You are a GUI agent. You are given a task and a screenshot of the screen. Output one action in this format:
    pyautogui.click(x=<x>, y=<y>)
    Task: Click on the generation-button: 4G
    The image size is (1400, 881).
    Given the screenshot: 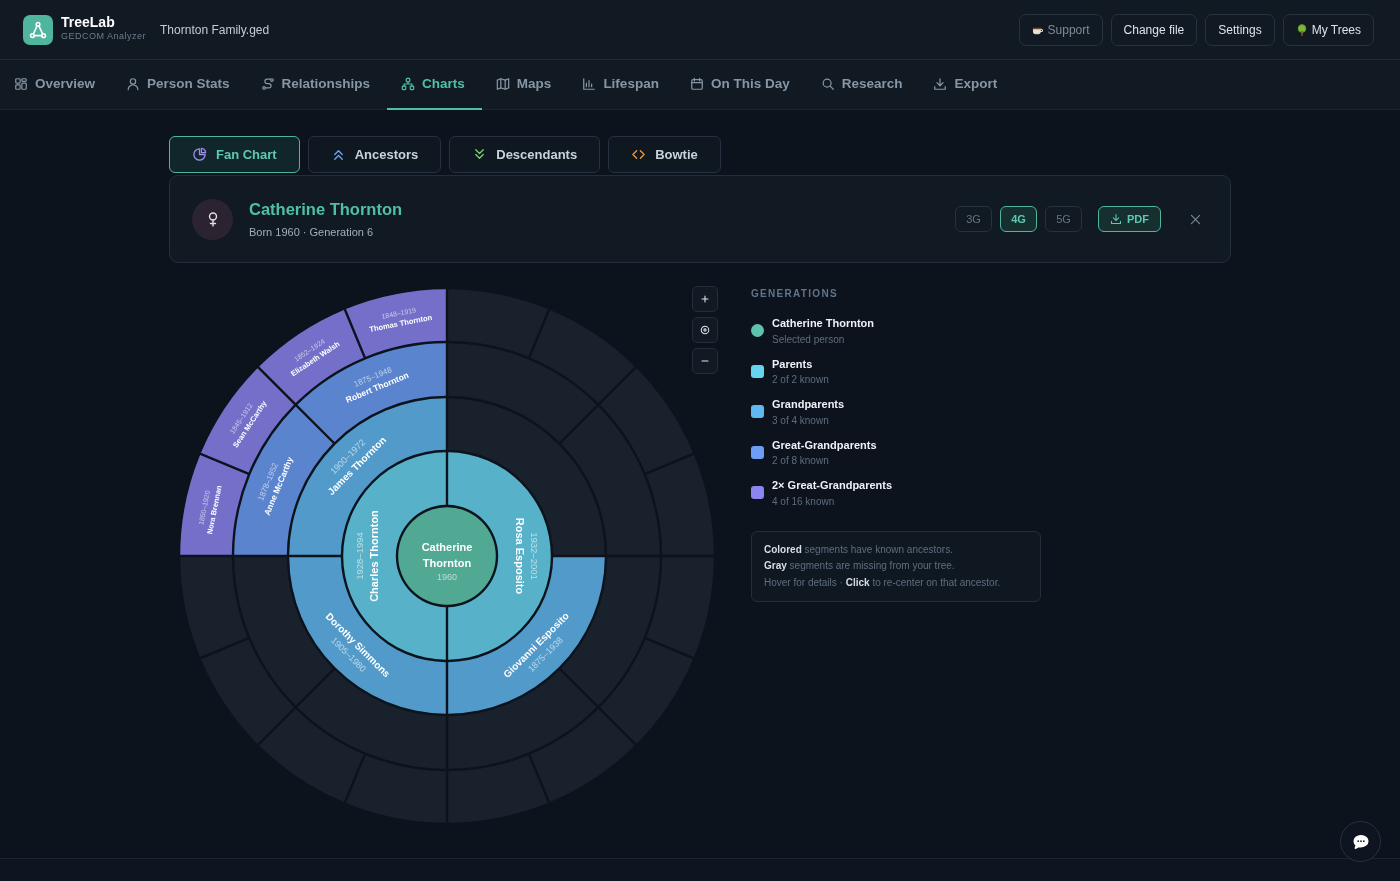 What is the action you would take?
    pyautogui.click(x=1018, y=219)
    